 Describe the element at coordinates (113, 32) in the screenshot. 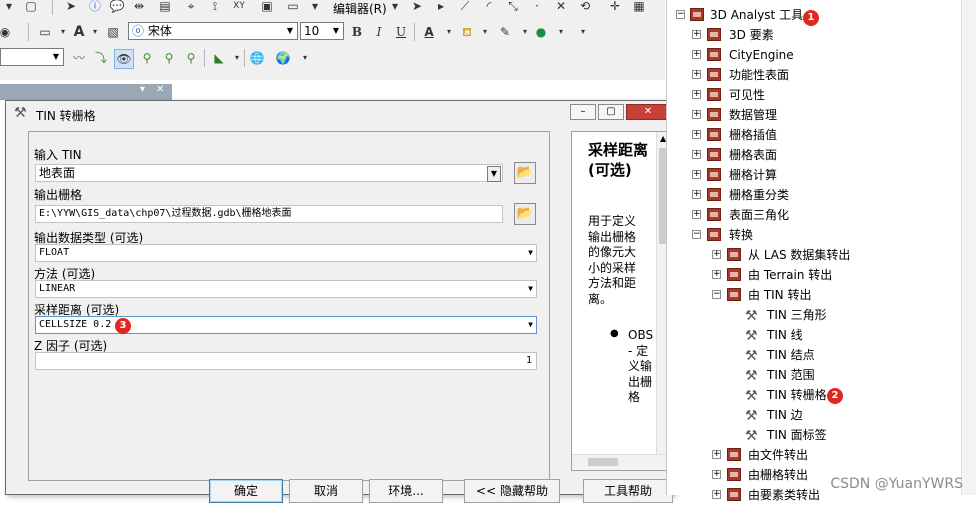

I see `new-text-icon: ▧` at that location.